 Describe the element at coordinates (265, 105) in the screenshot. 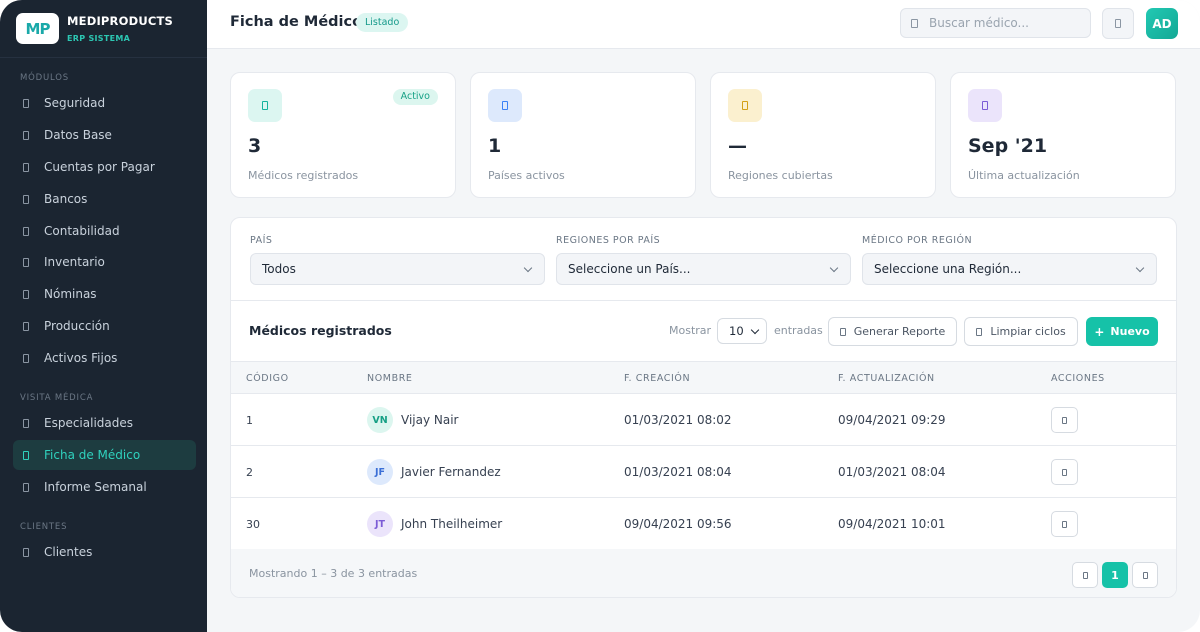

I see `doctor-icon` at that location.